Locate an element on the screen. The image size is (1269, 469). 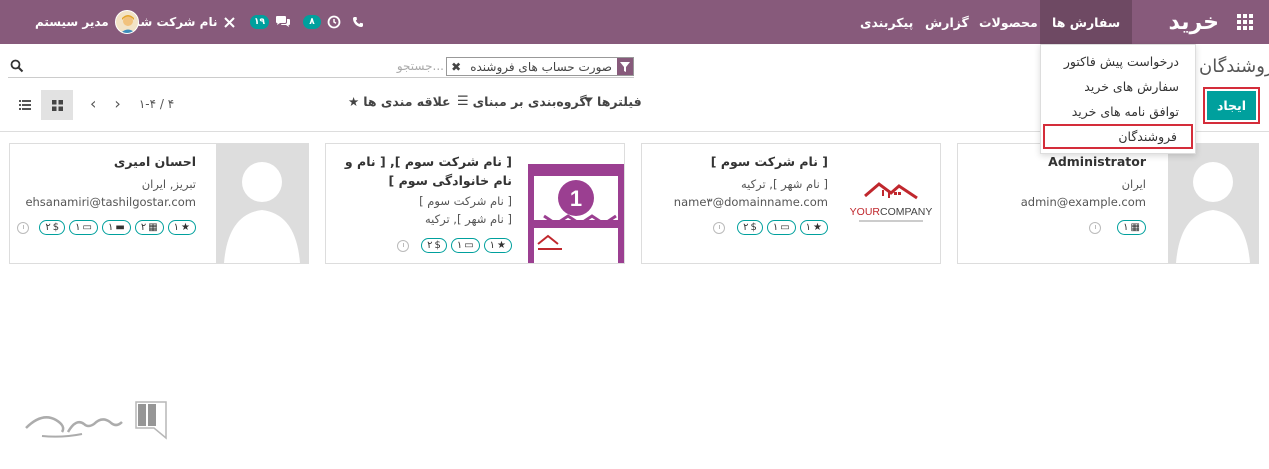
facet-value: صورت حساب های فروشنده is located at coordinates (541, 66).